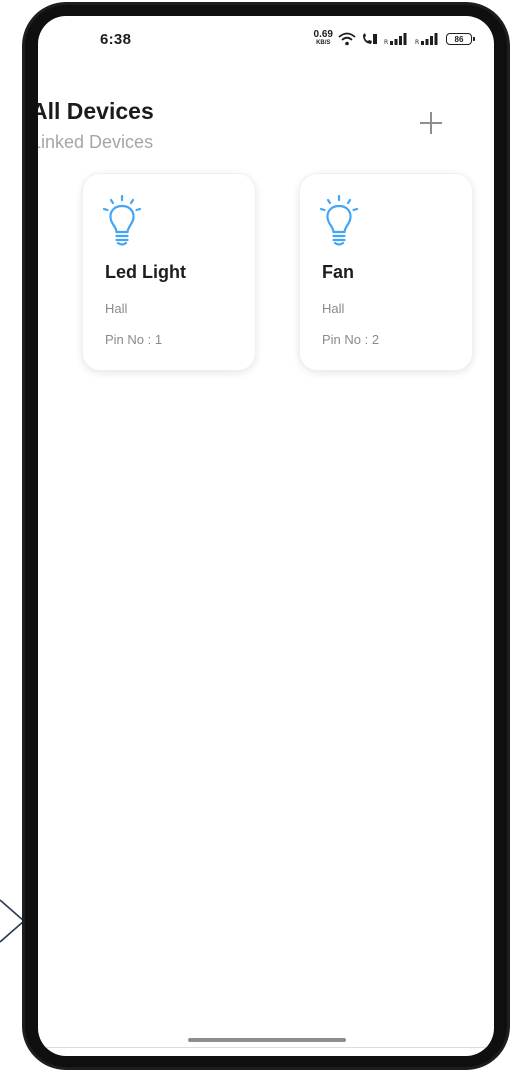  I want to click on device-name: Fan, so click(338, 272).